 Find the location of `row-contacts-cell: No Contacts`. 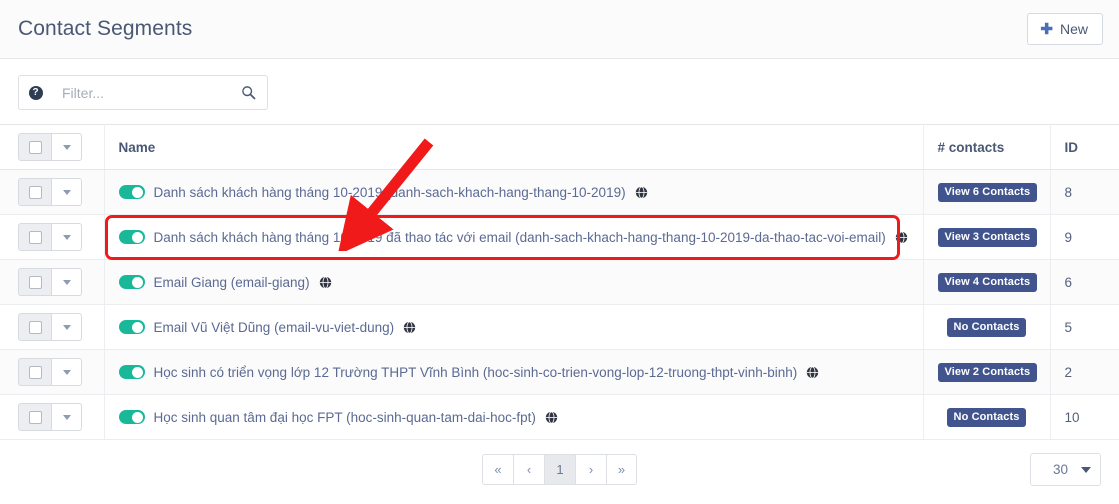

row-contacts-cell: No Contacts is located at coordinates (987, 327).